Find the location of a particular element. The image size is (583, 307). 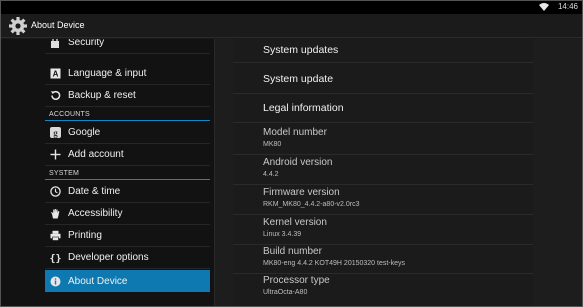

list-item-title: System update is located at coordinates (298, 79).